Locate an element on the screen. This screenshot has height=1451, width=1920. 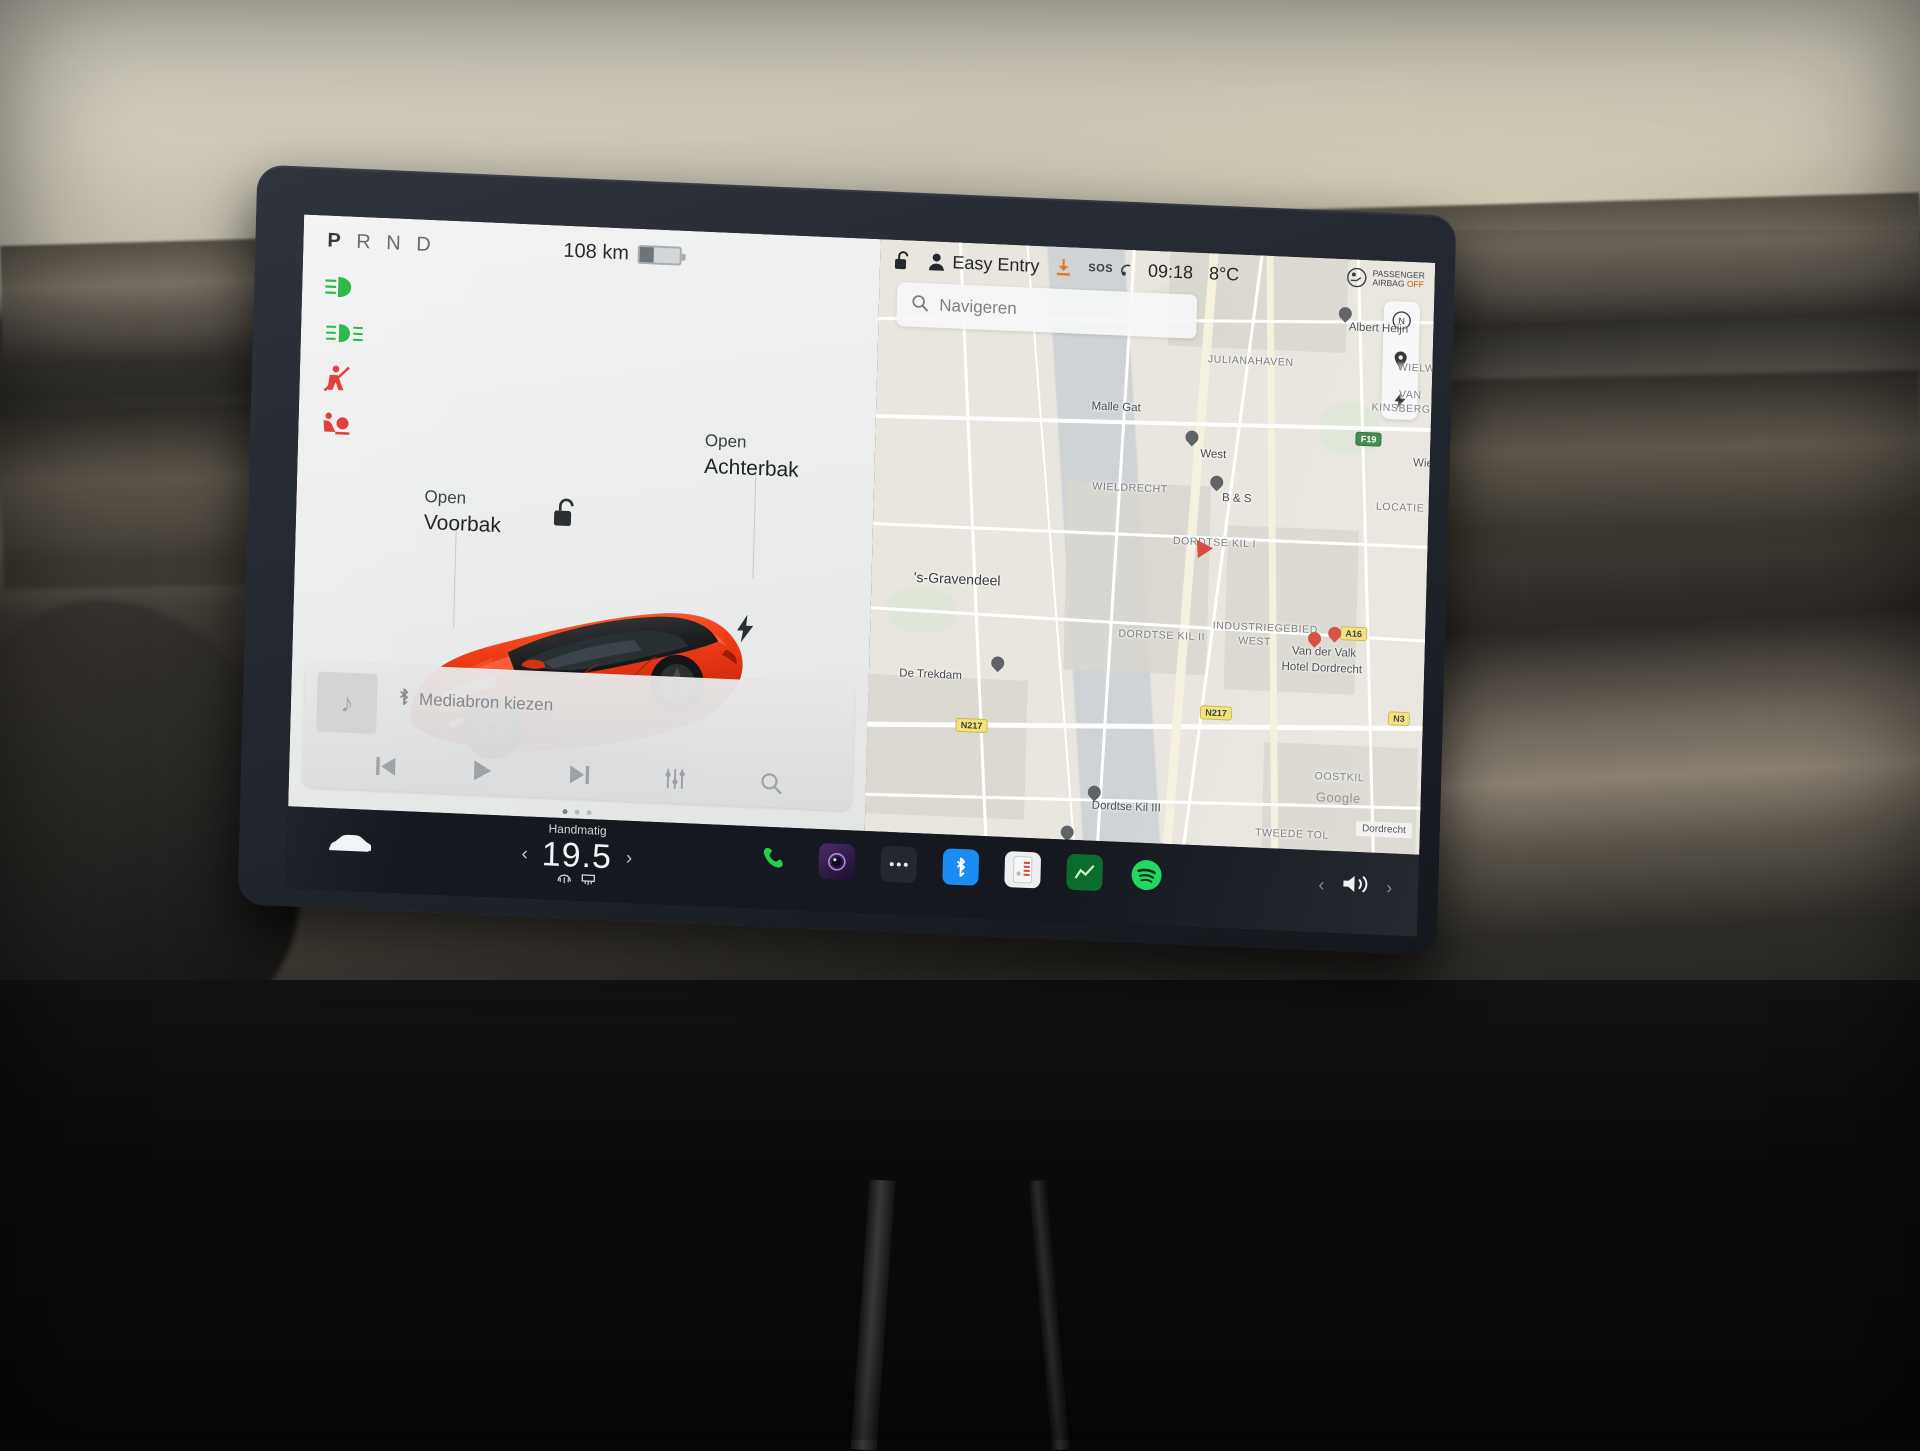
energy-app-icon is located at coordinates (1084, 873).